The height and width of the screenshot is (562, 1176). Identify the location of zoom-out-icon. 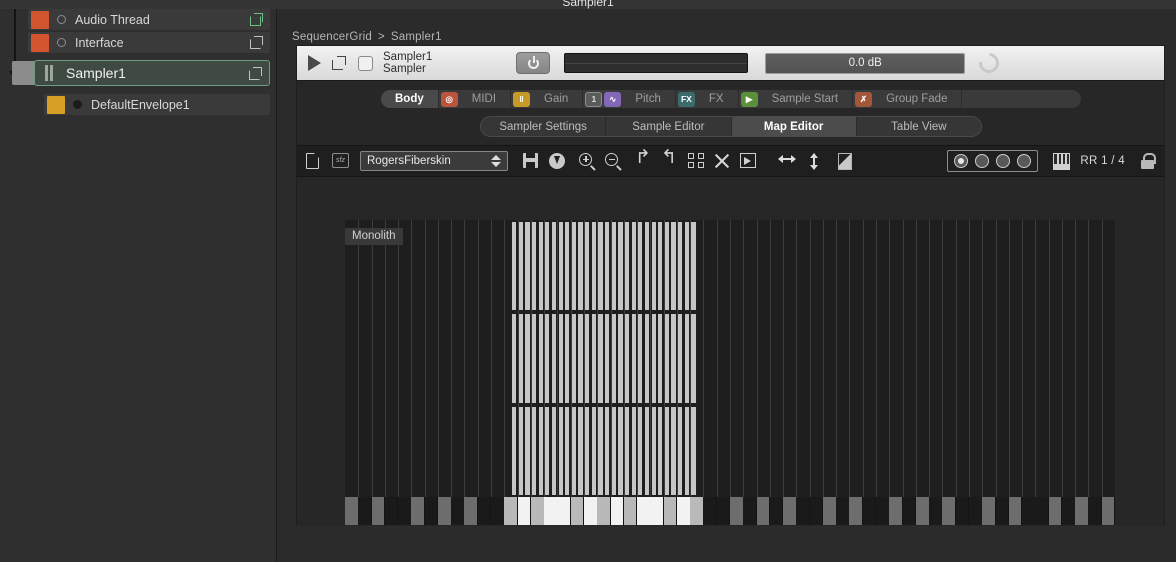
(613, 161).